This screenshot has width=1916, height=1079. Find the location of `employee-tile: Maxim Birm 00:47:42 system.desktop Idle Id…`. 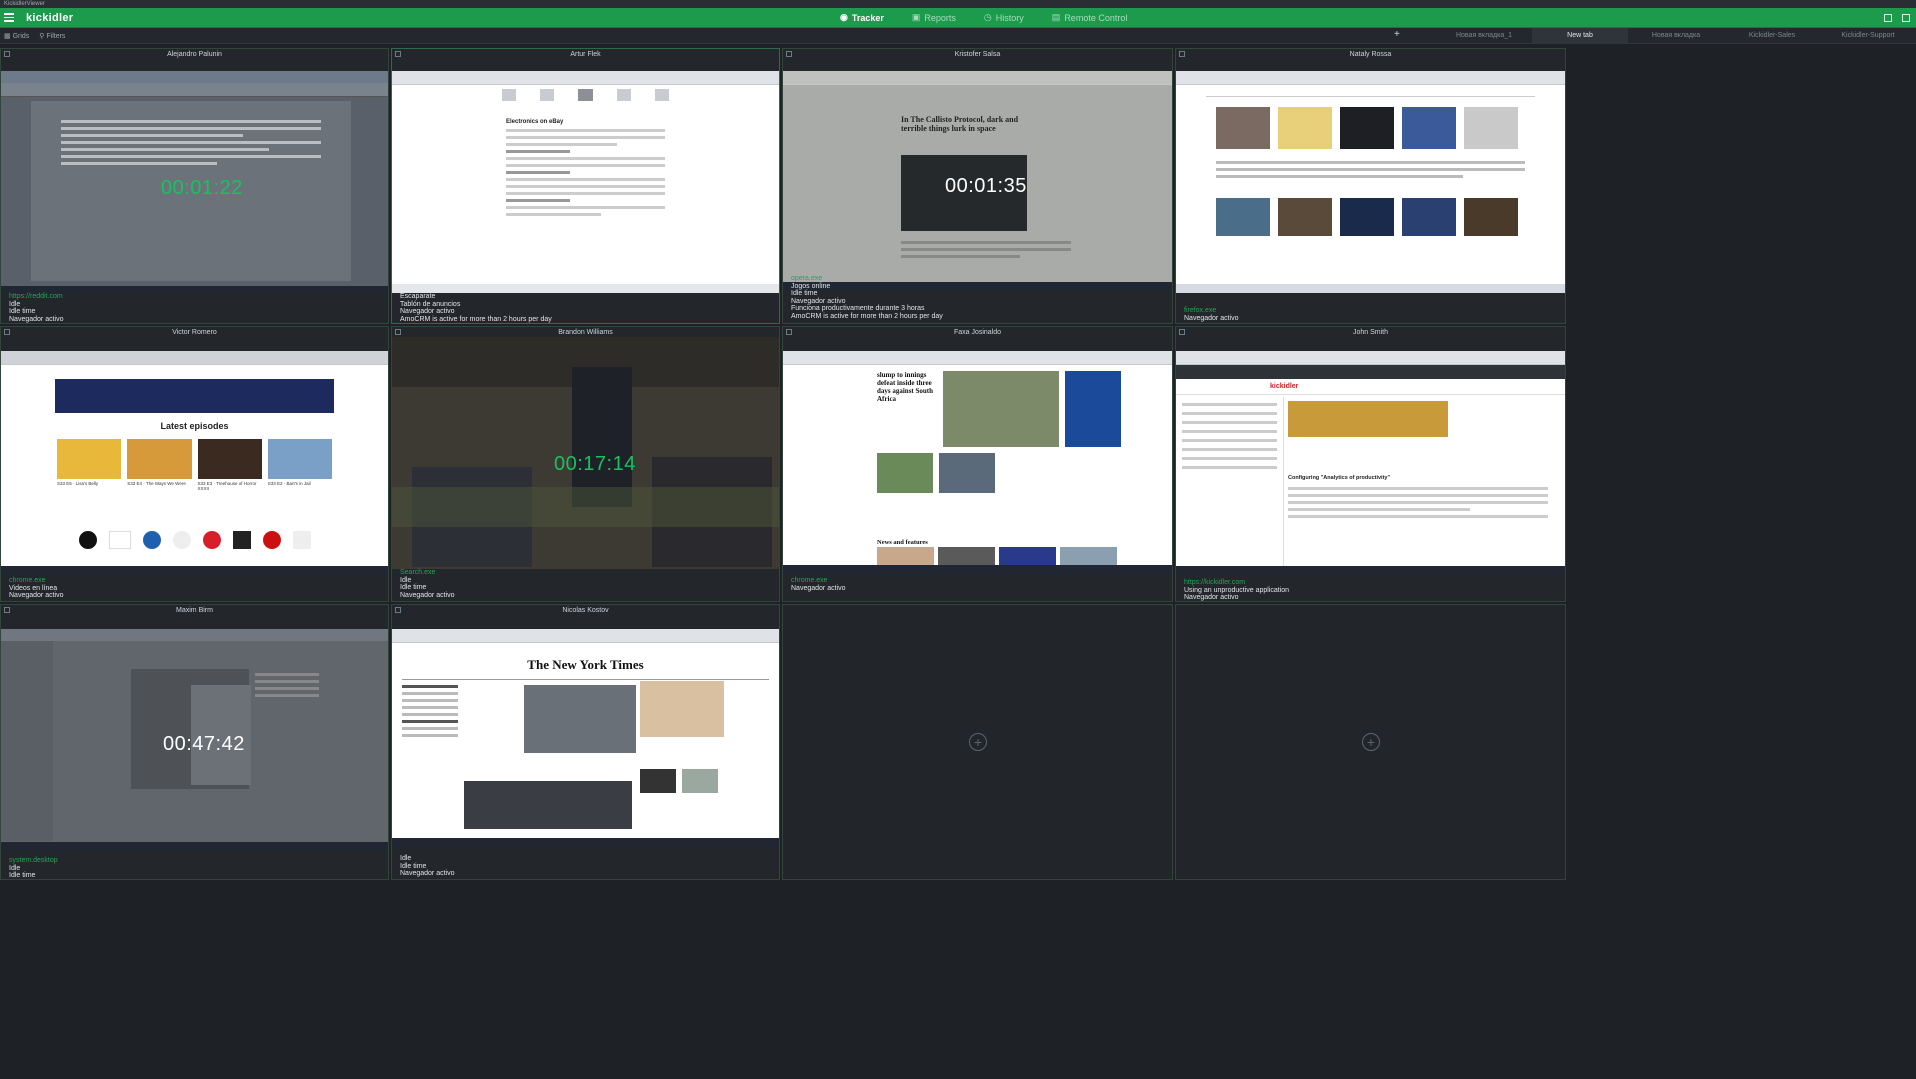

employee-tile: Maxim Birm 00:47:42 system.desktop Idle Id… is located at coordinates (194, 742).